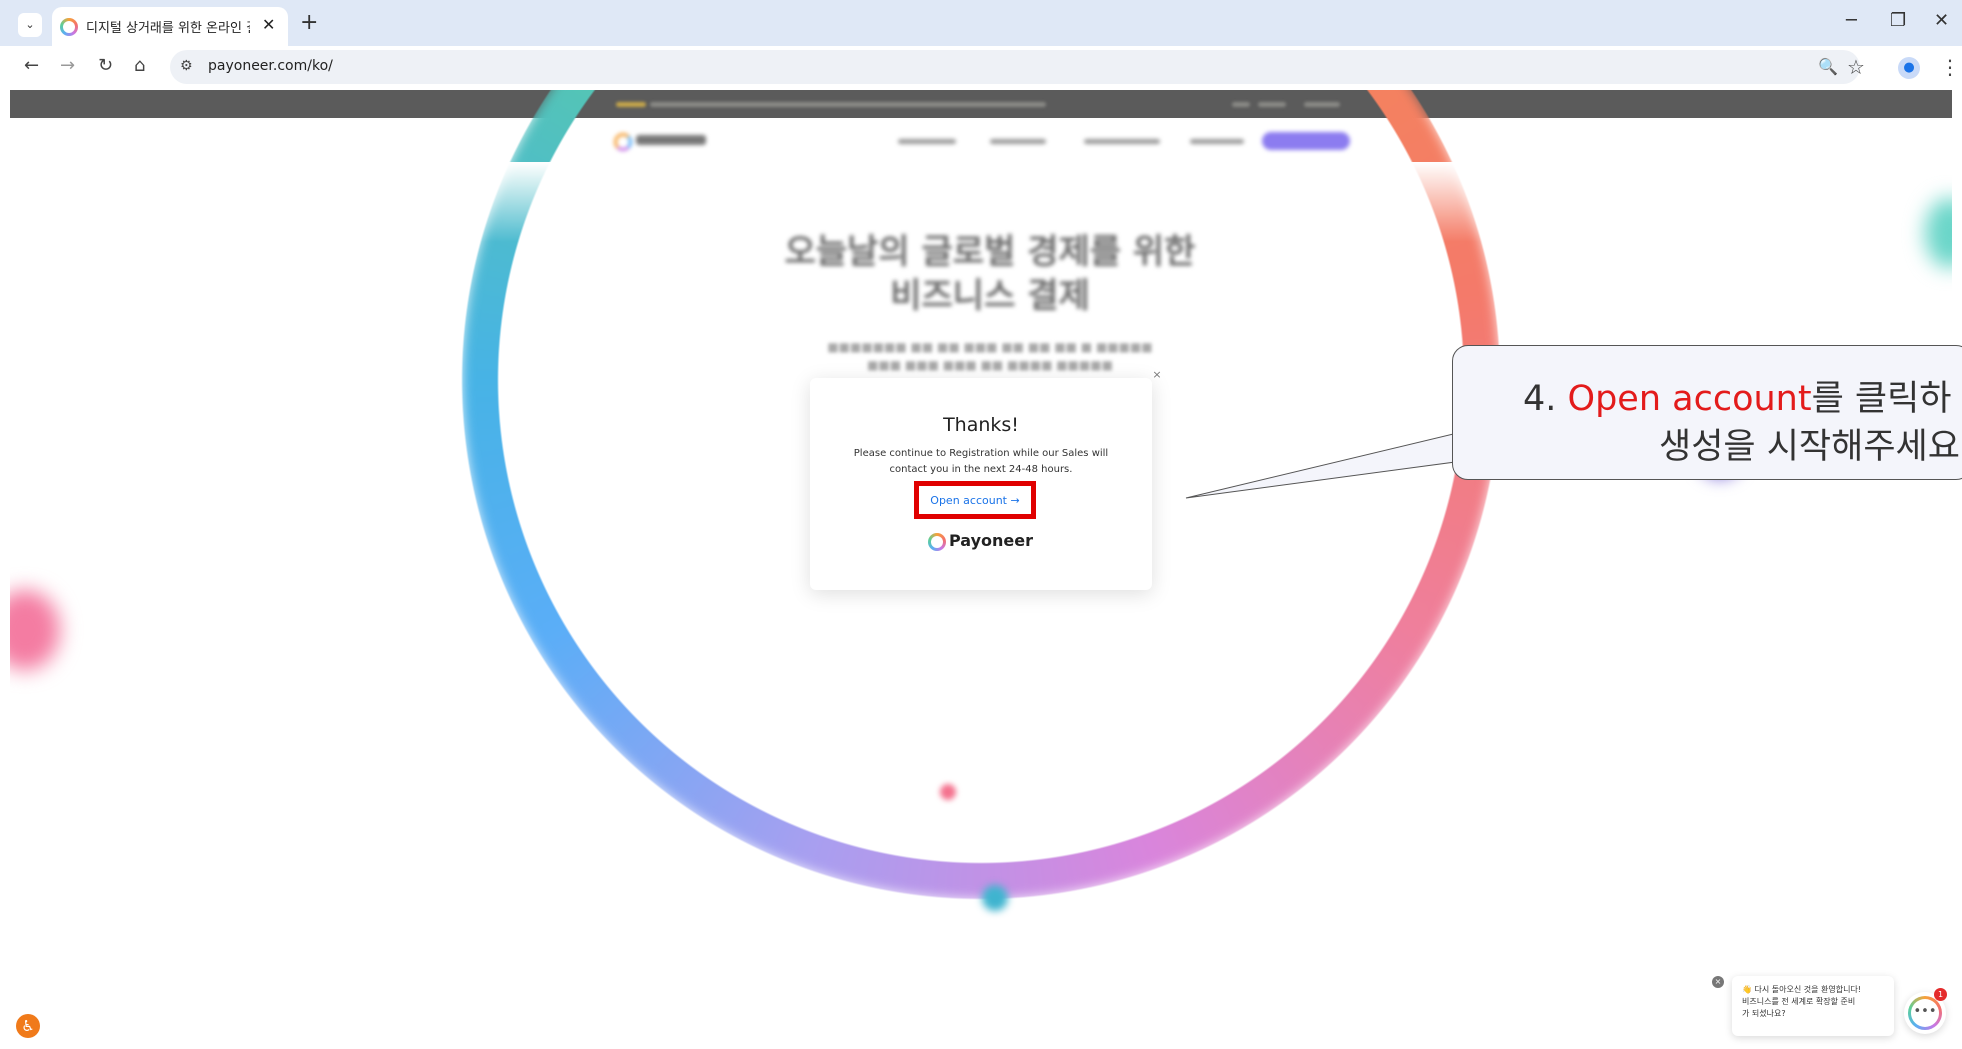  What do you see at coordinates (268, 24) in the screenshot?
I see `tab-close-icon: ✕` at bounding box center [268, 24].